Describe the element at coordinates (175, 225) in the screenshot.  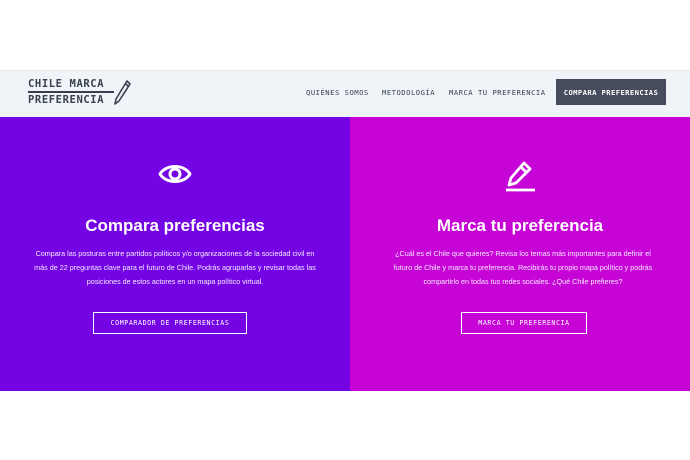
I see `compare-title: Compara preferencias` at that location.